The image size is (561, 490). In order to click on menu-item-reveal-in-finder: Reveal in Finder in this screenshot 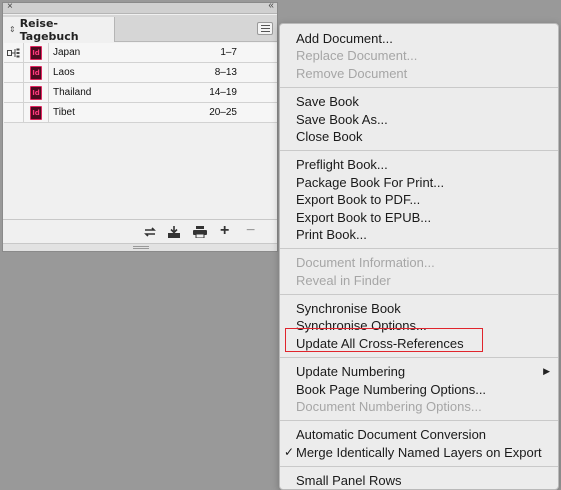, I will do `click(419, 280)`.